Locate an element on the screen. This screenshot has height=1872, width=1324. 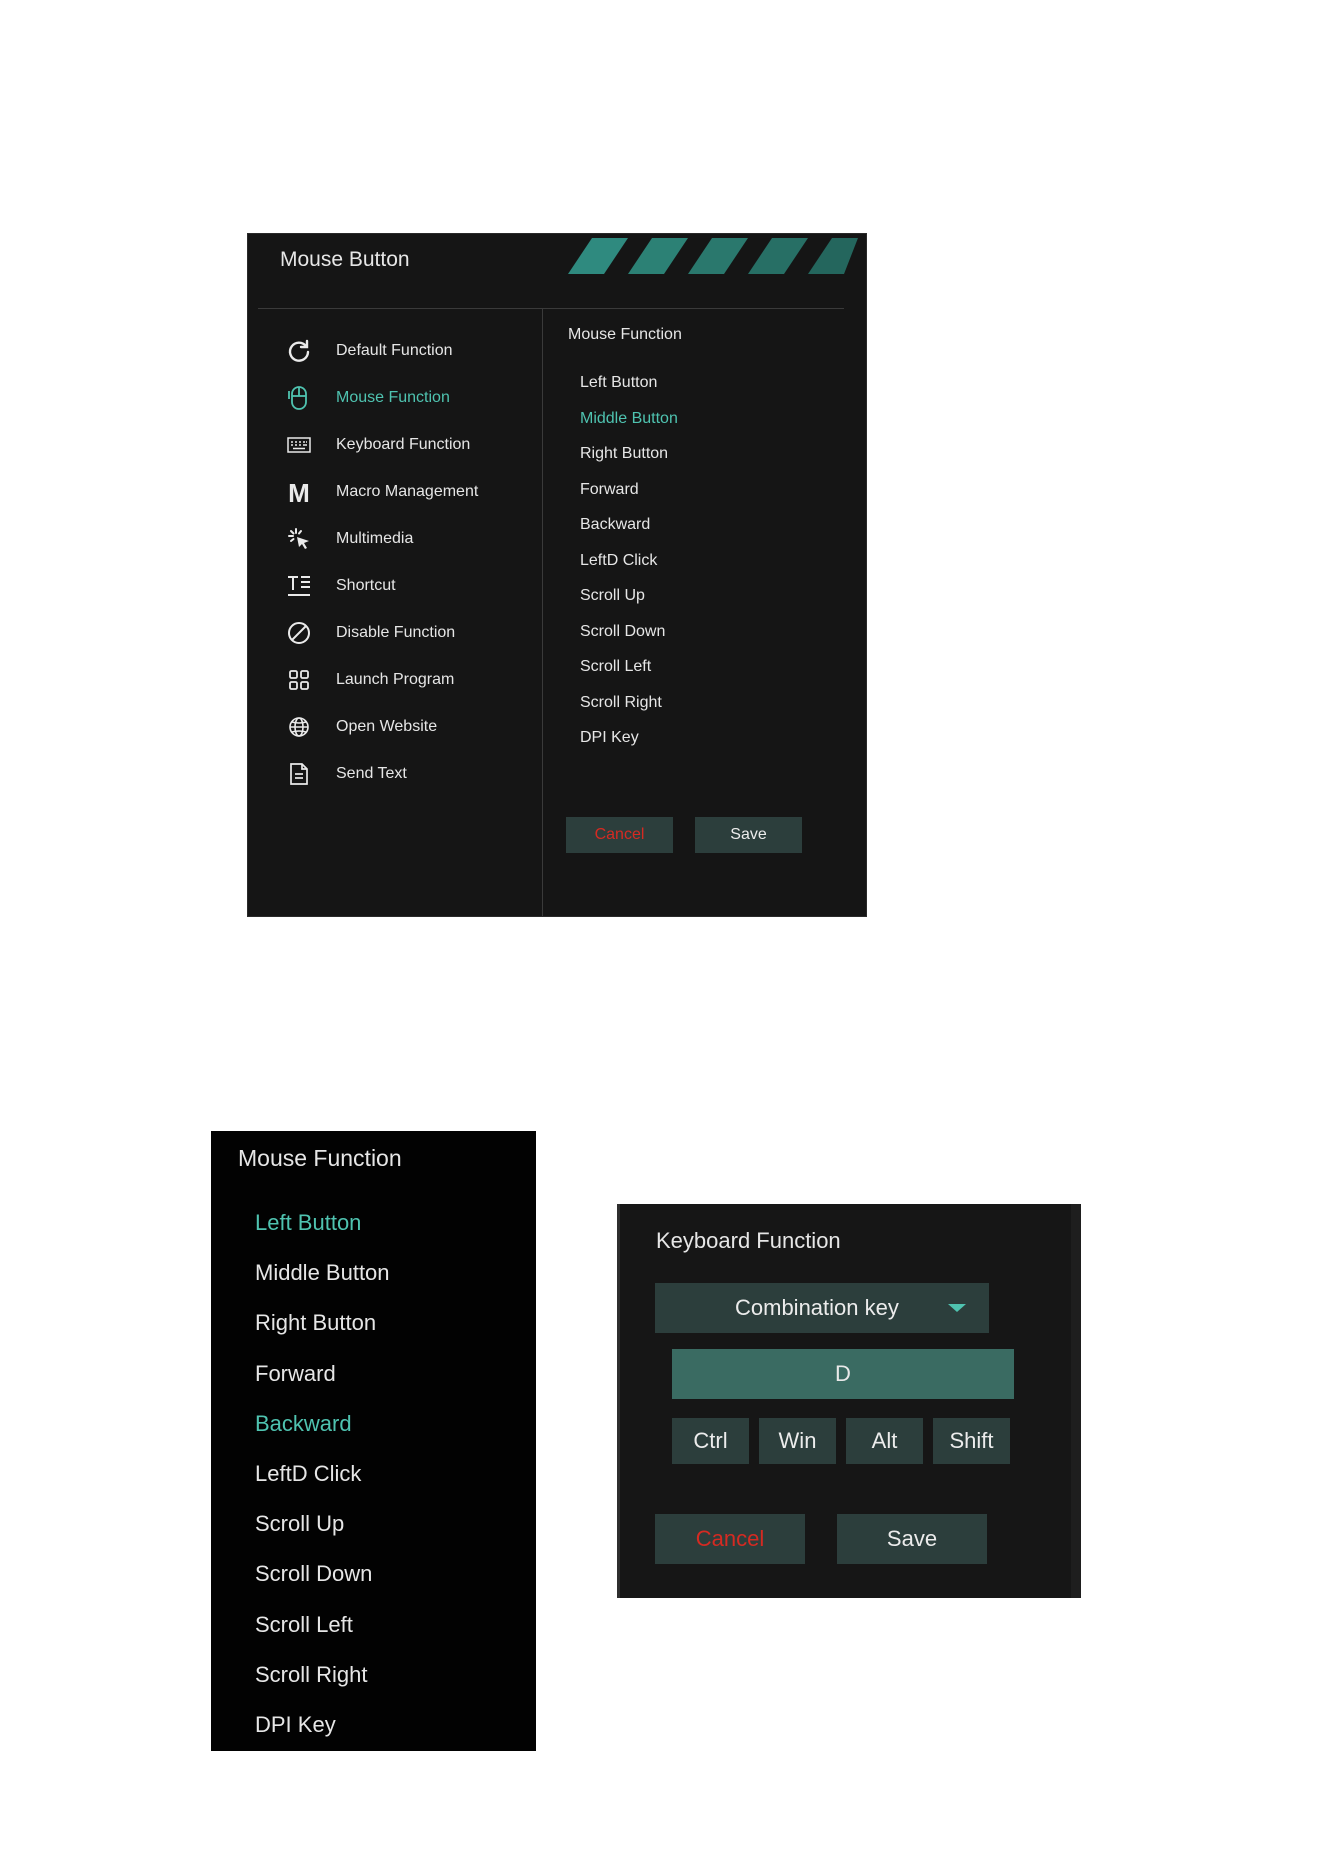
sidebar-item-multimedia: Multimedia is located at coordinates (411, 539).